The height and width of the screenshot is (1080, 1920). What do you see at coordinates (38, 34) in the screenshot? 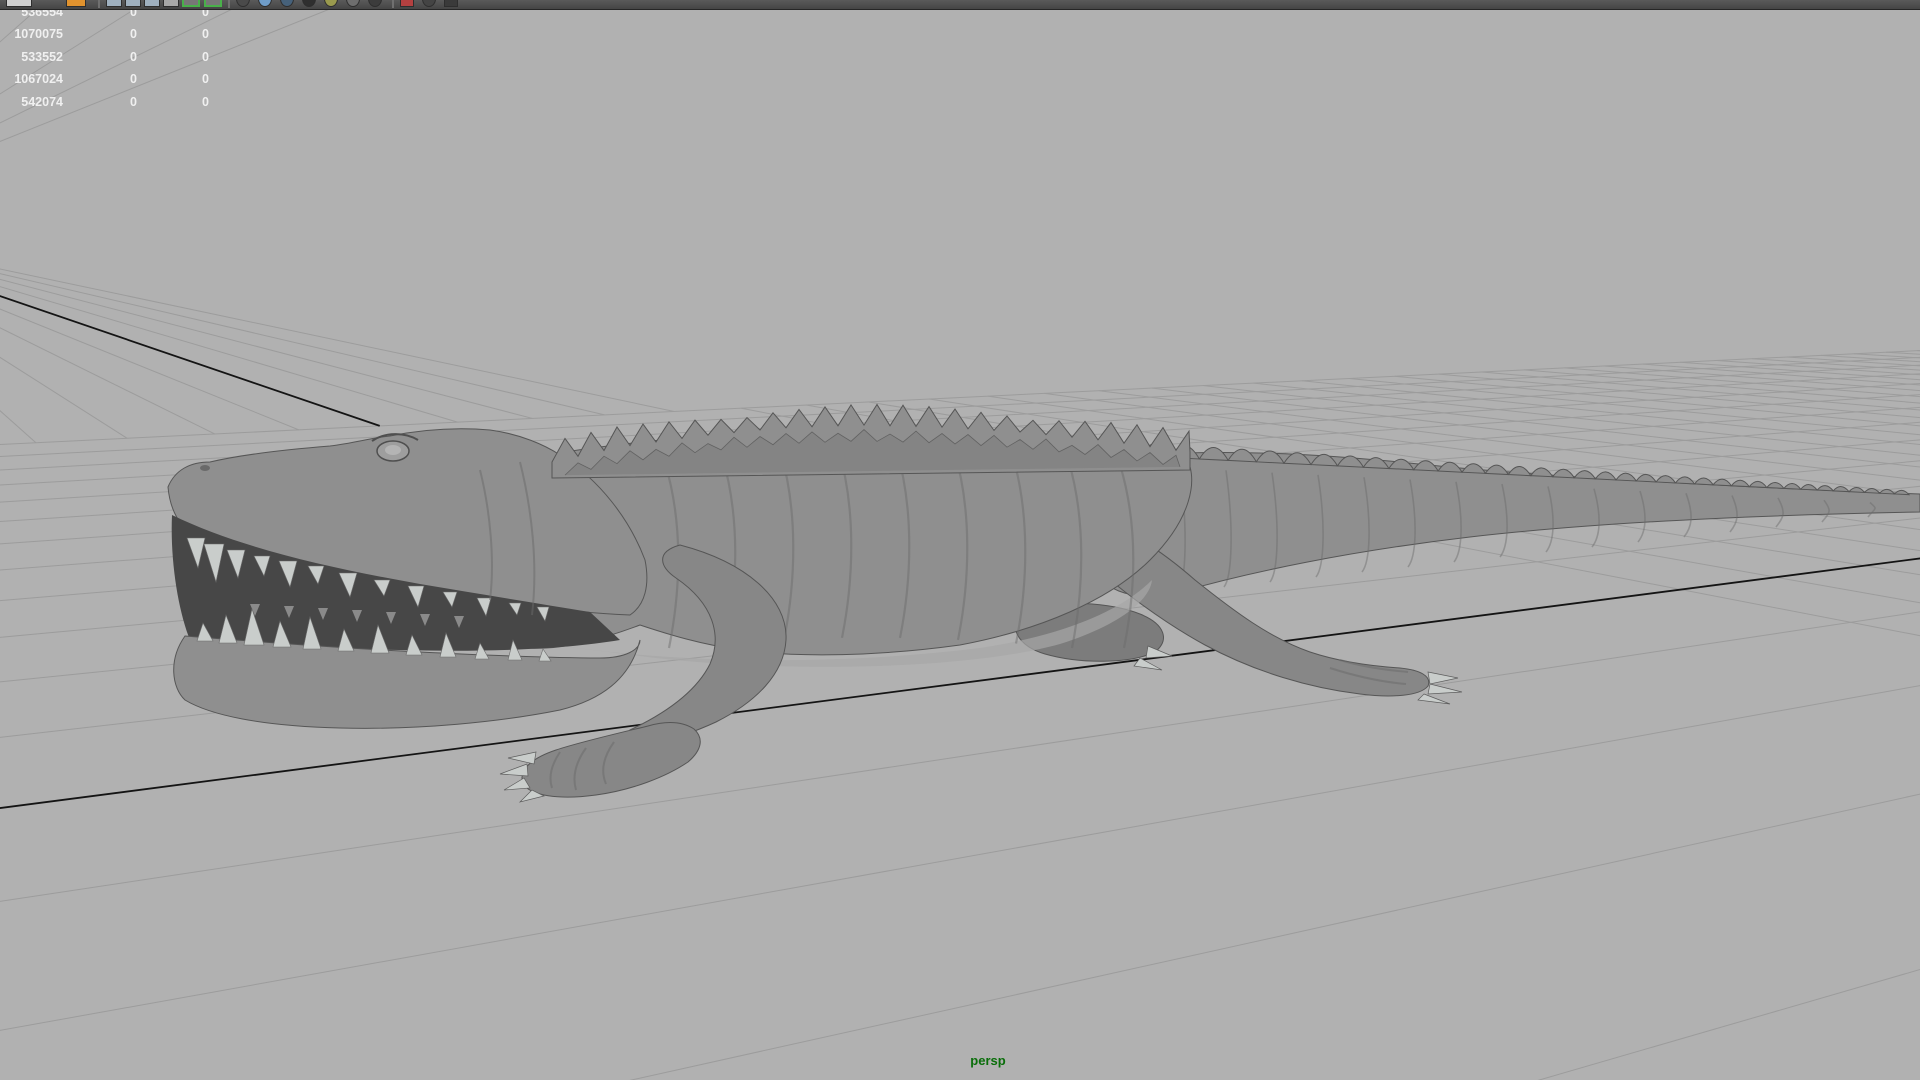
I see `poly-count-value: 1070075` at bounding box center [38, 34].